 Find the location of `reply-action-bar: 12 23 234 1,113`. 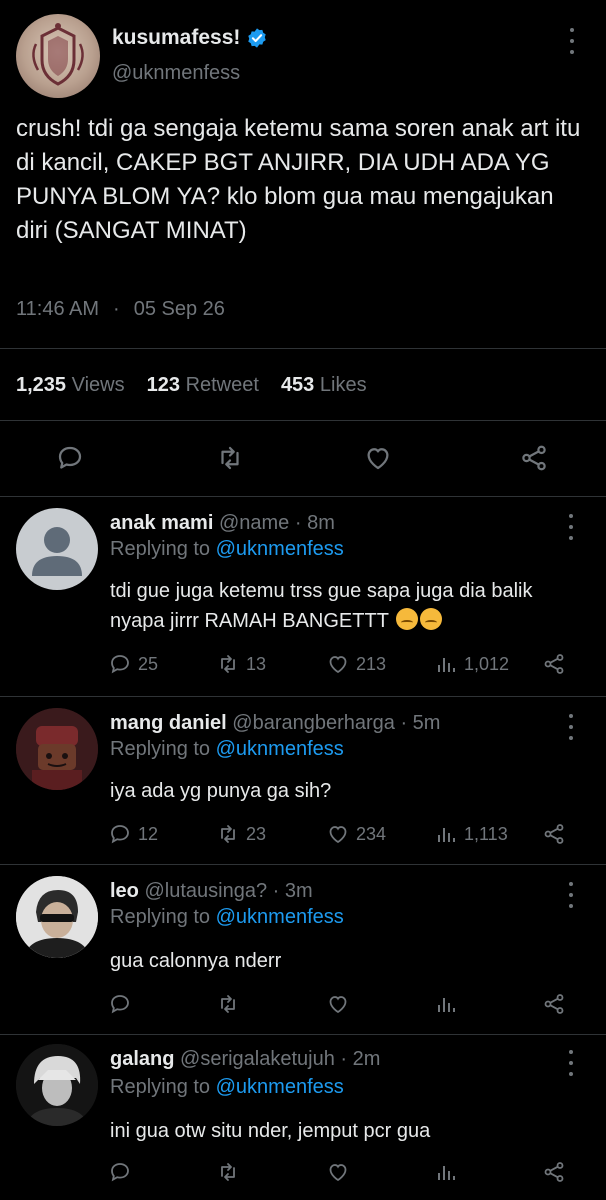

reply-action-bar: 12 23 234 1,113 is located at coordinates (343, 837).